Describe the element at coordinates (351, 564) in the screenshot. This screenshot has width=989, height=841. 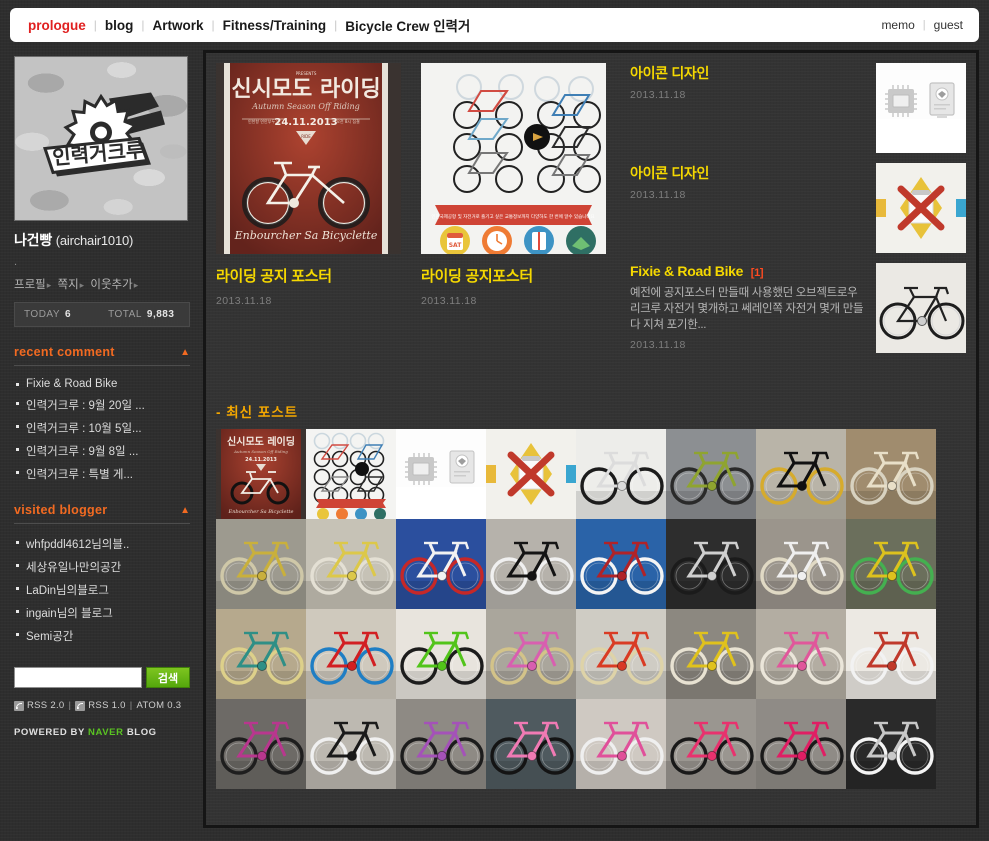
I see `grid-thumbnail-yellow-stripe-track` at that location.